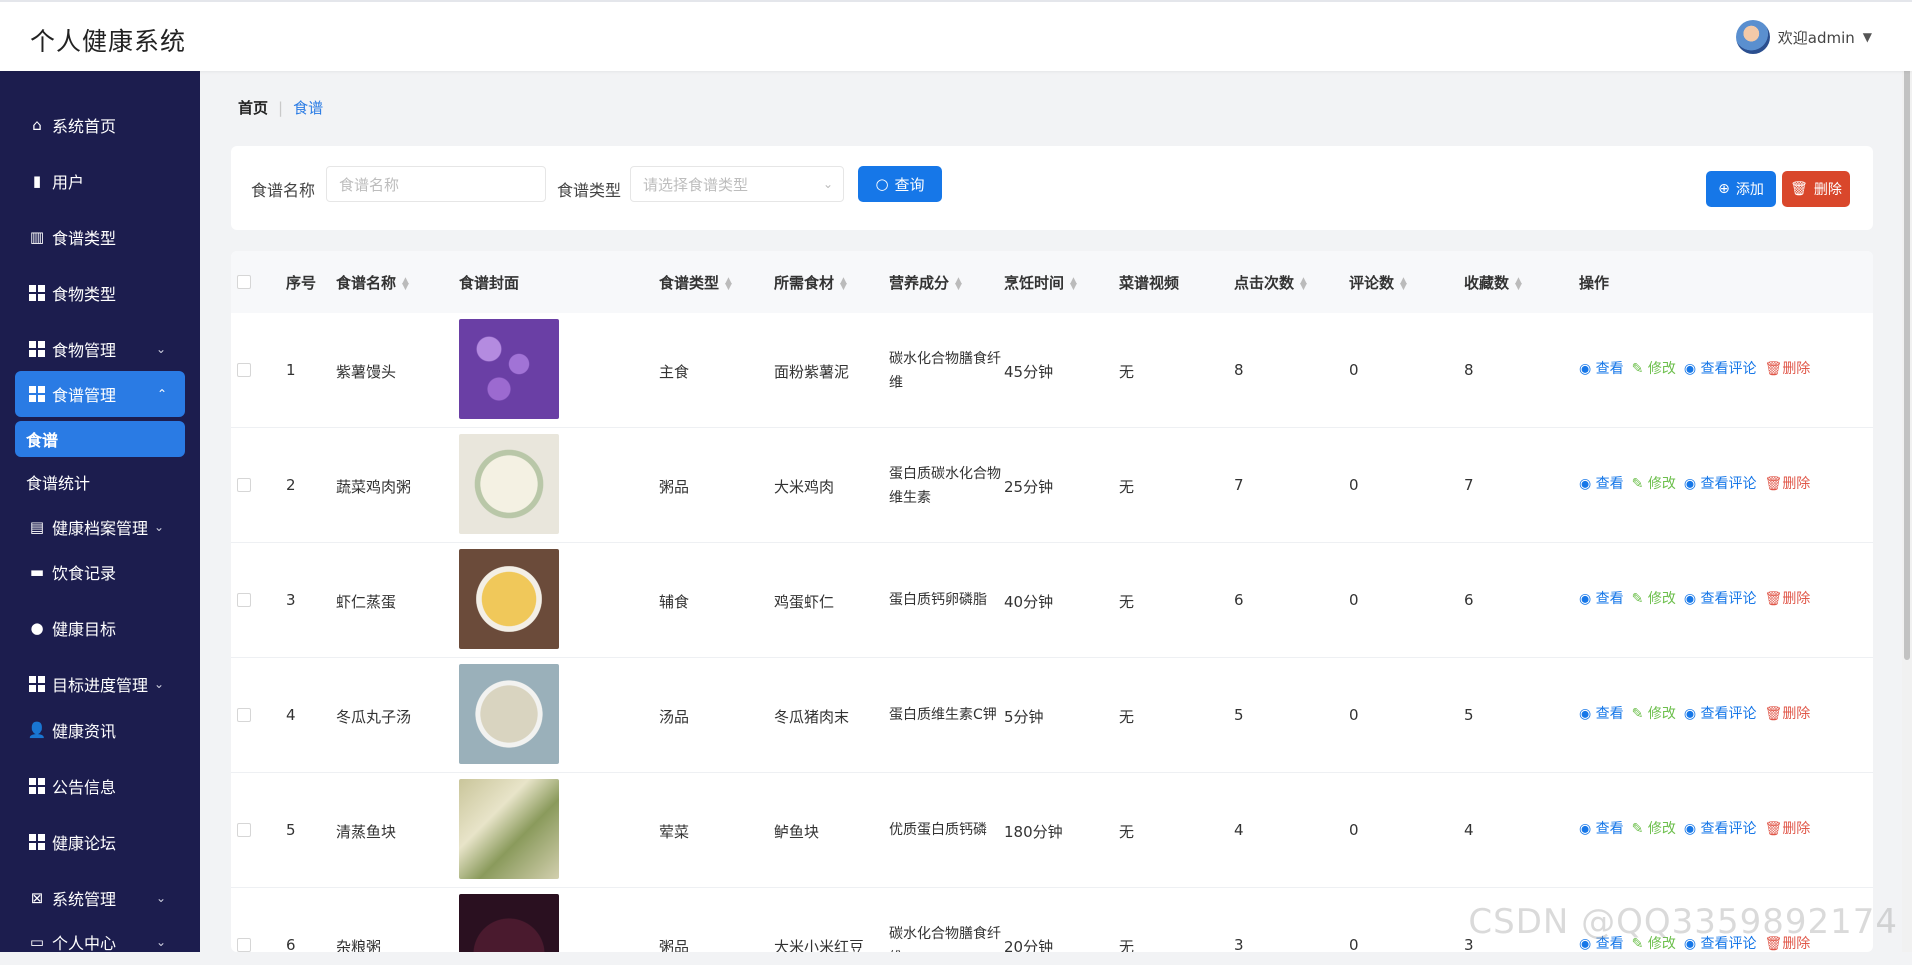 This screenshot has width=1912, height=965. I want to click on sidebar-item-health-goals: ●健康目标, so click(100, 628).